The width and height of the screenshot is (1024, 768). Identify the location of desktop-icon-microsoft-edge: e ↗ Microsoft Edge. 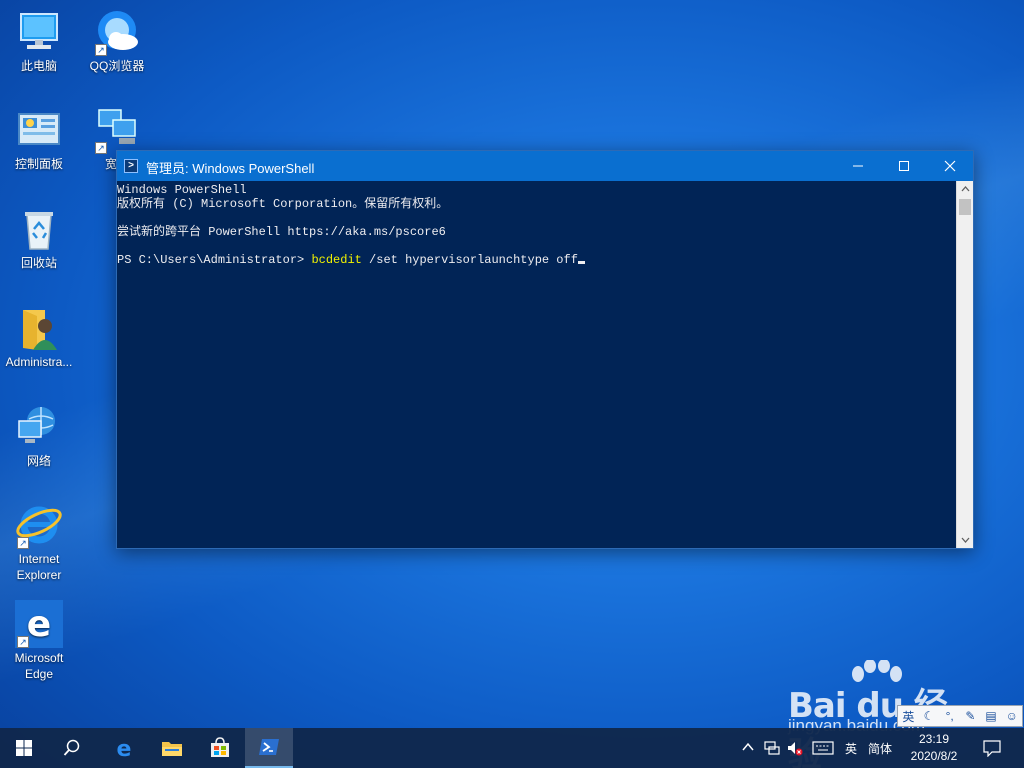
(39, 641).